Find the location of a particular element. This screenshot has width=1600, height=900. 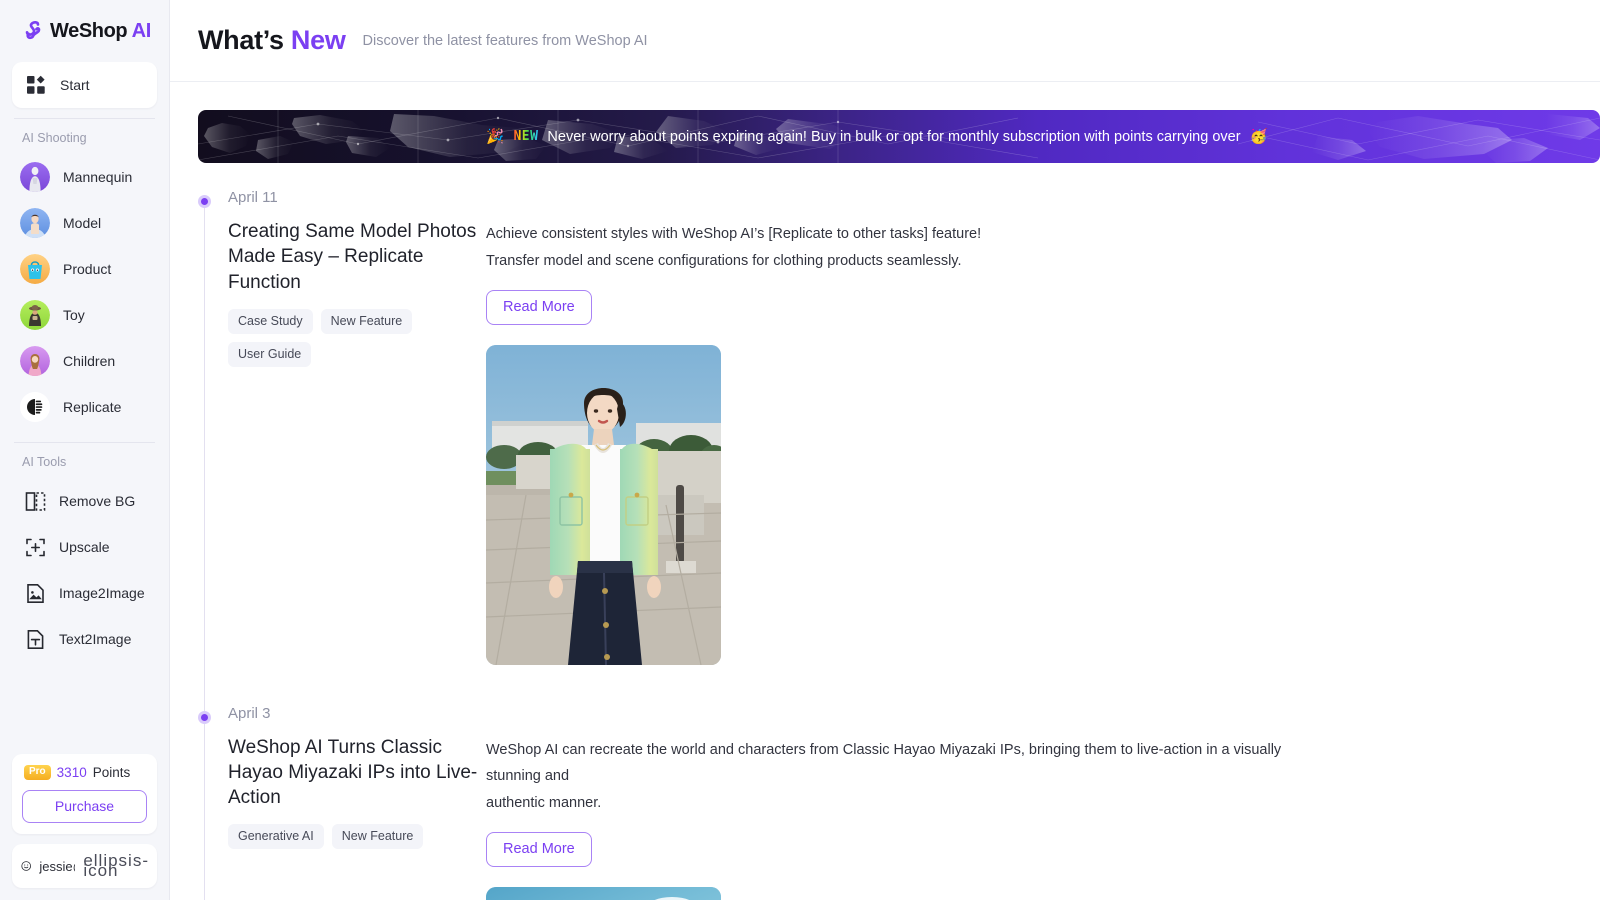

points-card: Pro 3310 Points Purchase is located at coordinates (84, 794).